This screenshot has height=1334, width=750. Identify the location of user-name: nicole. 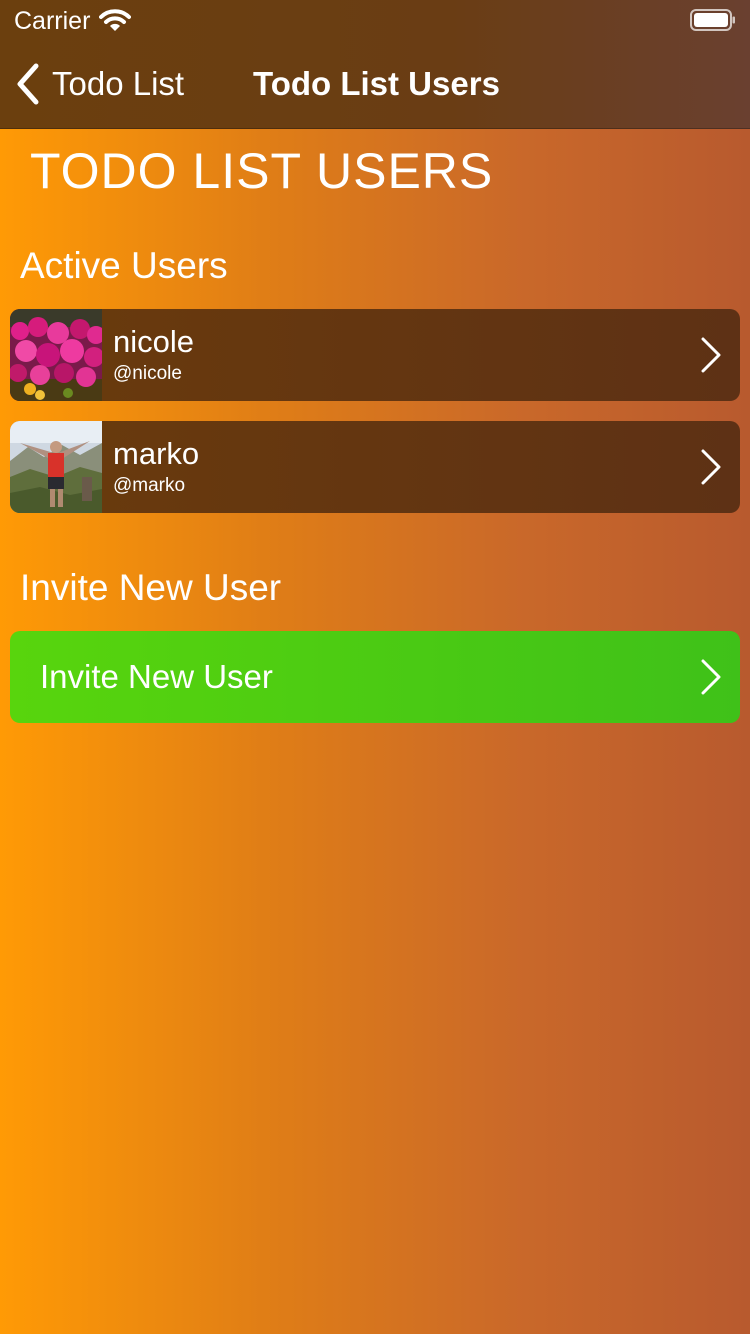
(153, 341).